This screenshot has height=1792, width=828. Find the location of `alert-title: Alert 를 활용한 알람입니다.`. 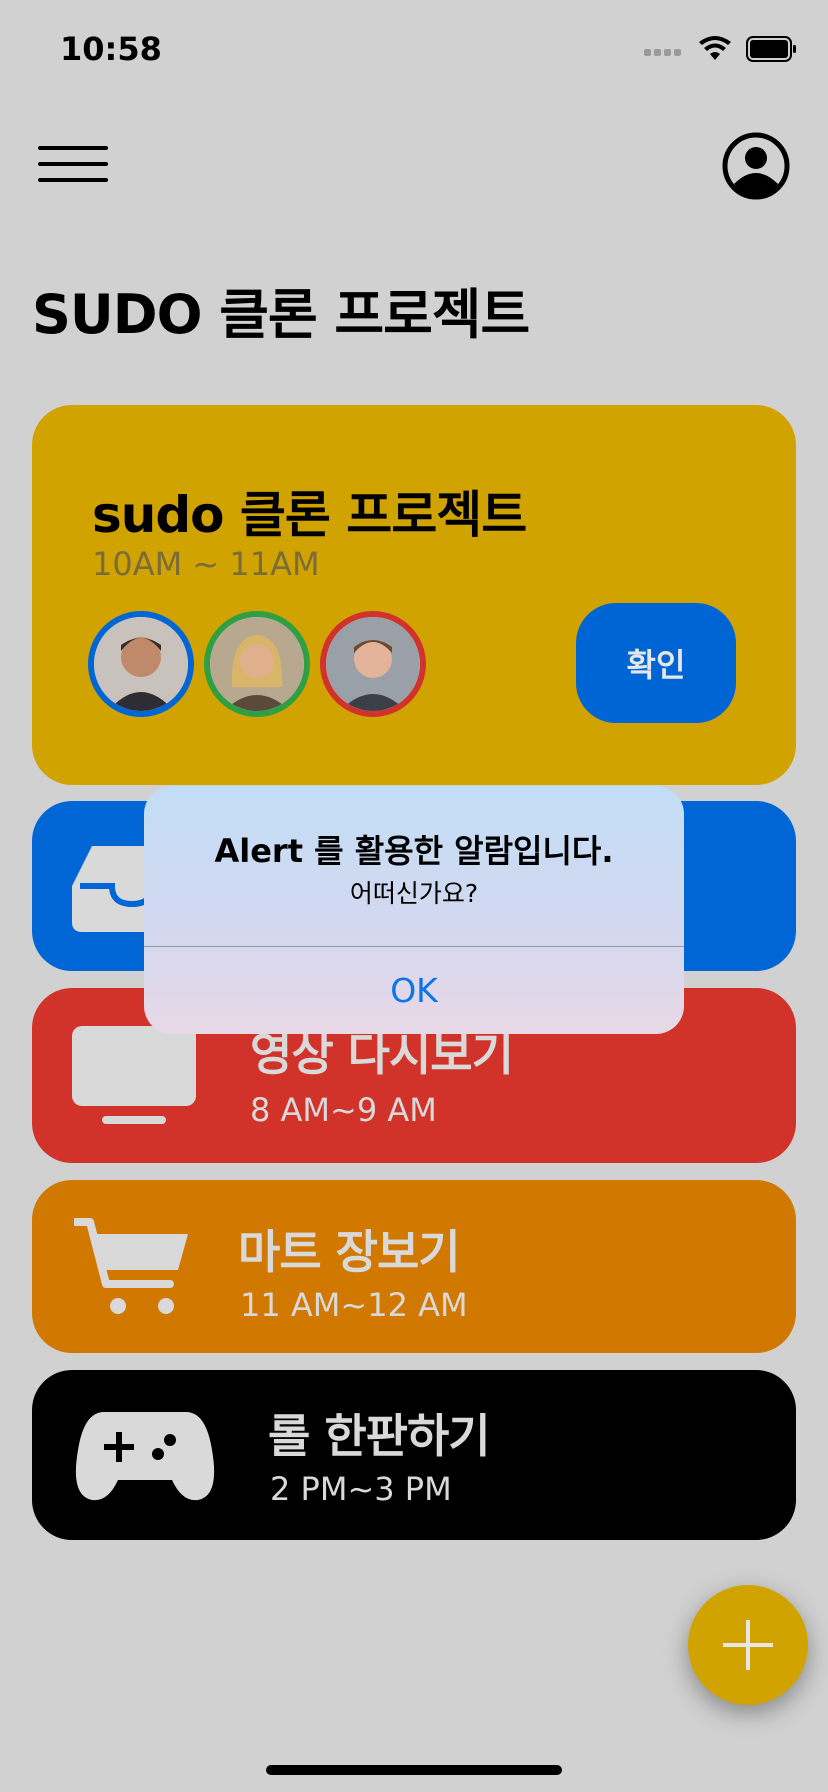

alert-title: Alert 를 활용한 알람입니다. is located at coordinates (414, 851).